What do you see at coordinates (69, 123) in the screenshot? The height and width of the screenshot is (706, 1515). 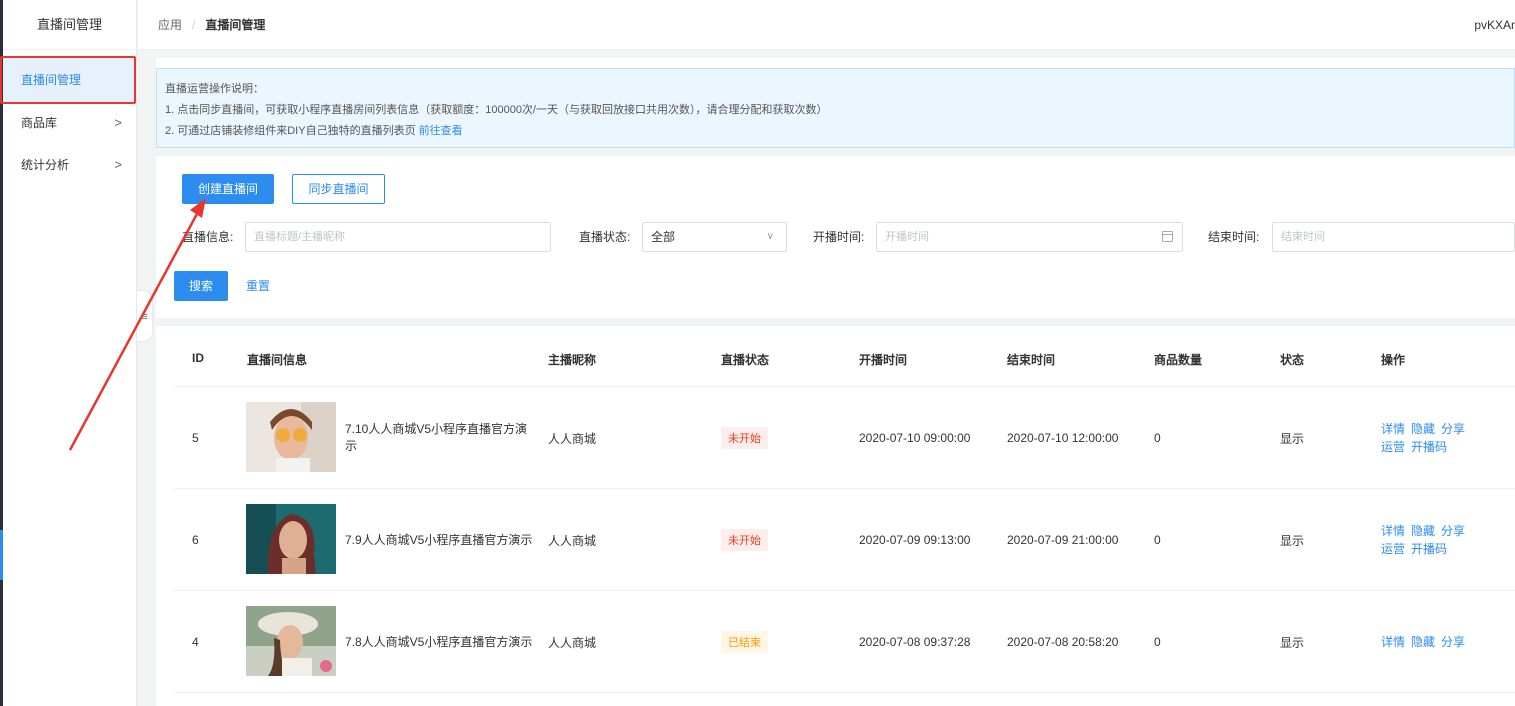 I see `sidebar-item-goods-library: 商品库 >` at bounding box center [69, 123].